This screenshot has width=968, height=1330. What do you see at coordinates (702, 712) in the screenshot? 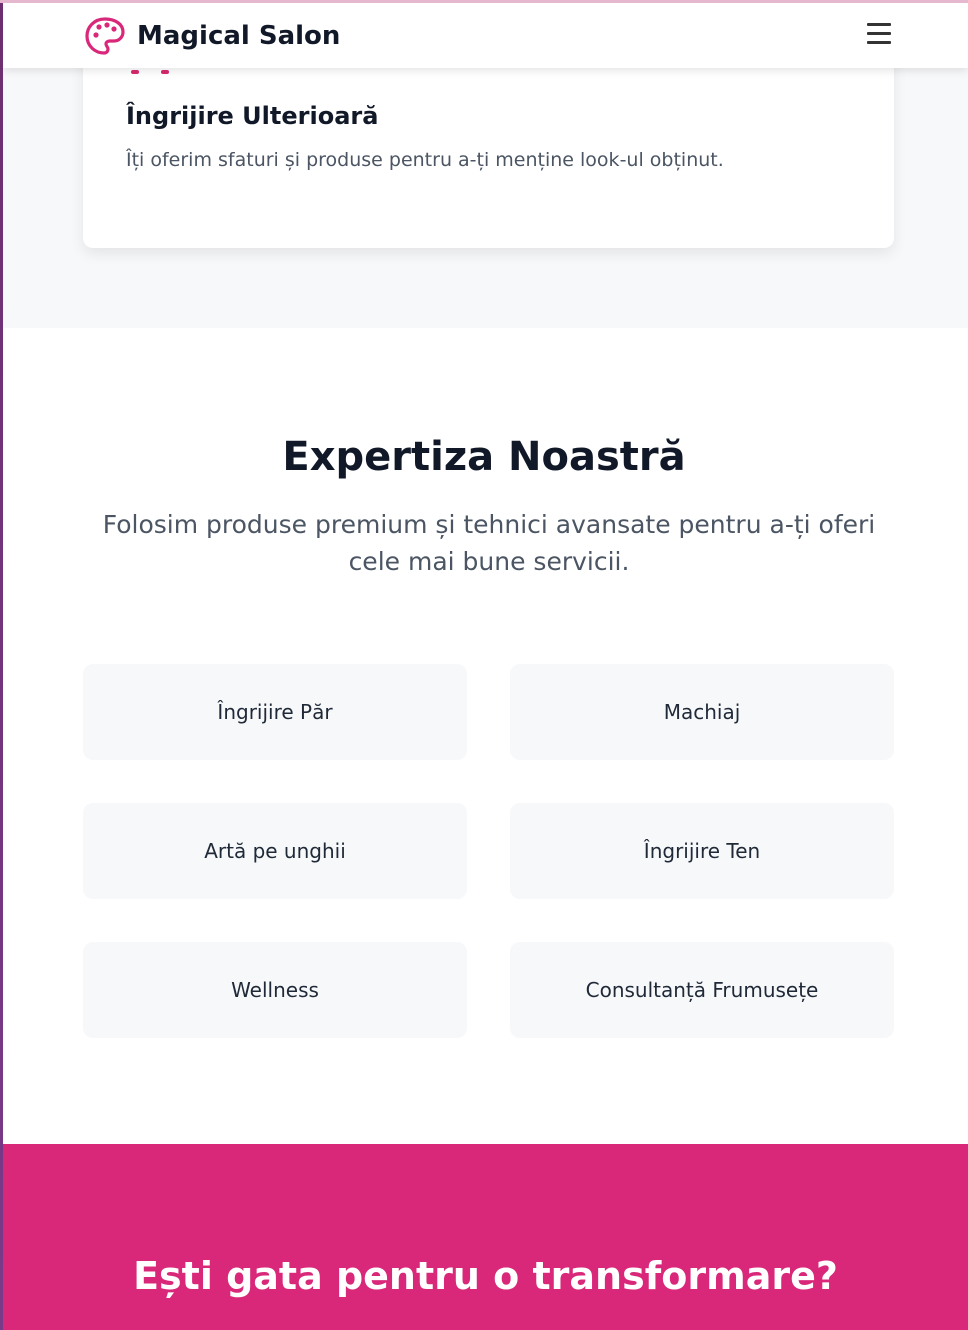
I see `expertise-item-makeup: Machiaj` at bounding box center [702, 712].